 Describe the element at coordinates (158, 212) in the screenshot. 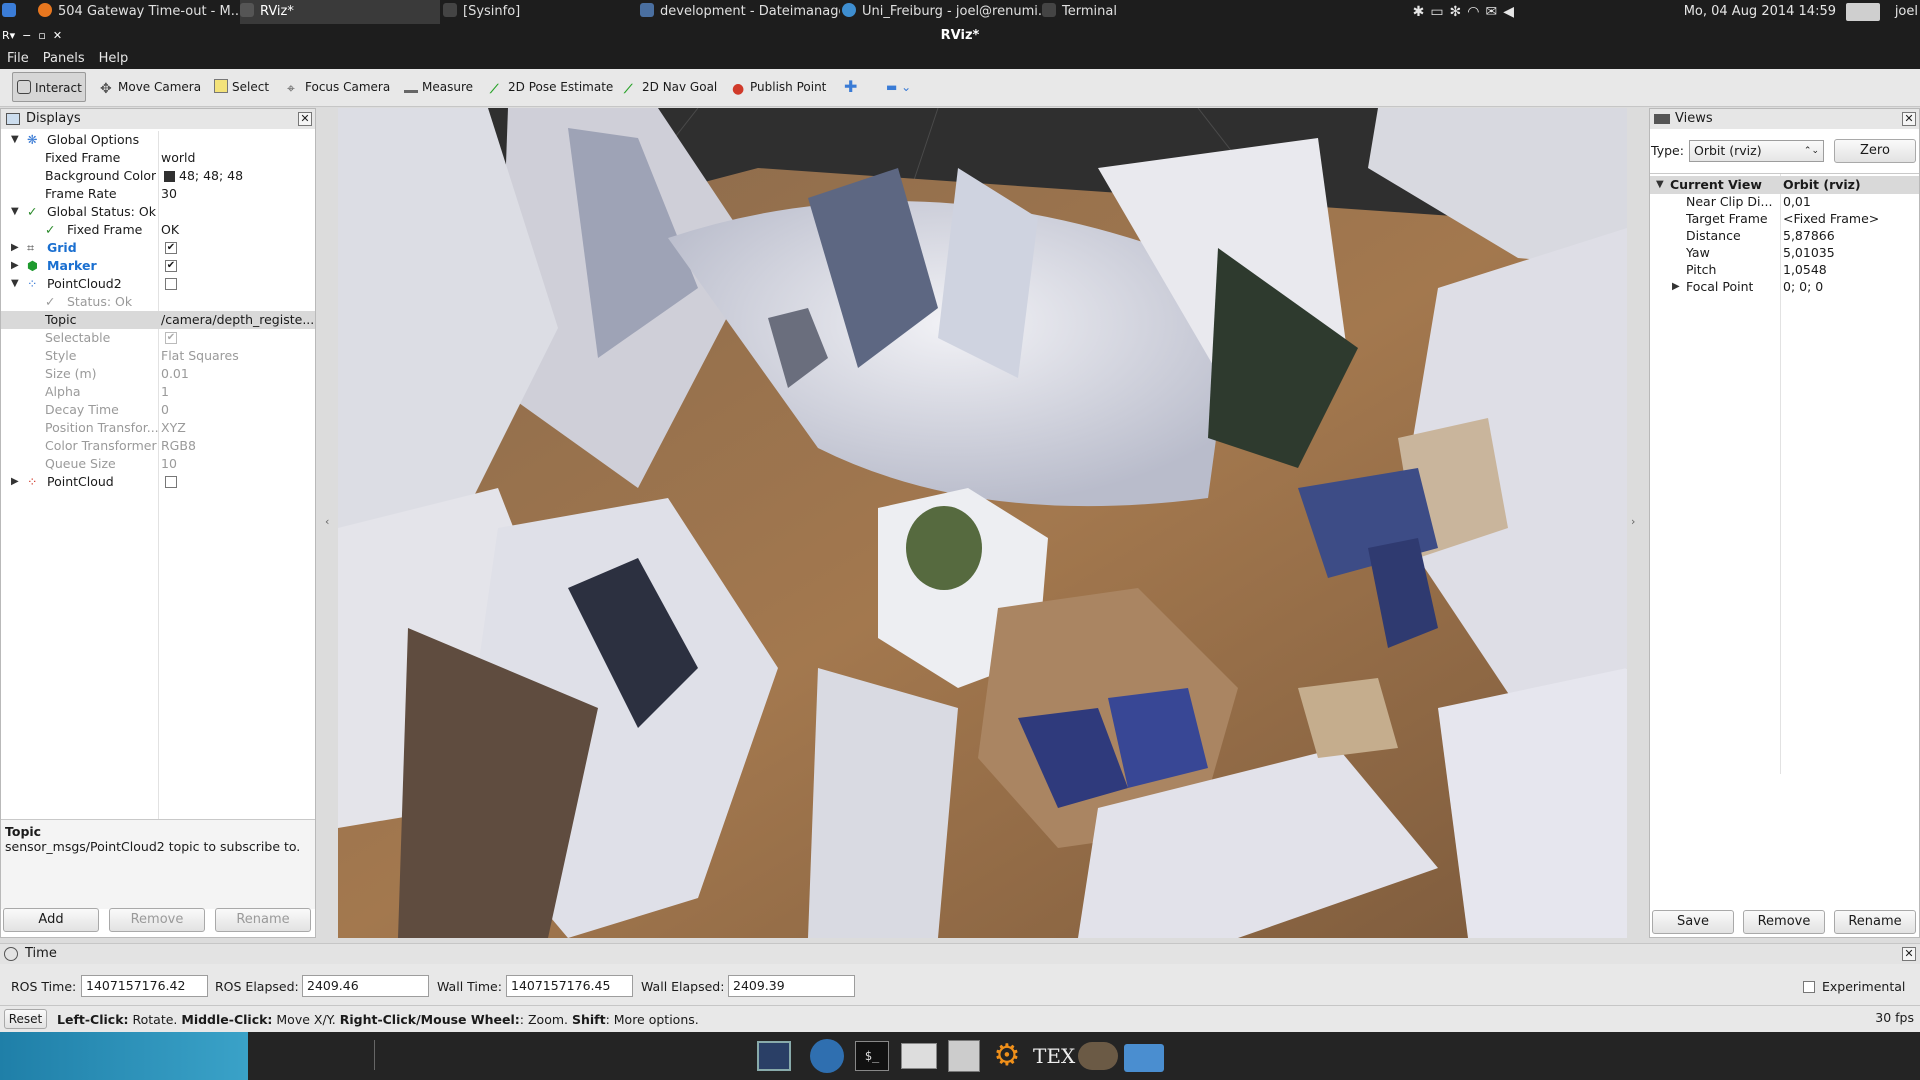

I see `tree-row-global-status: ▼ ✓ Global Status: Ok` at that location.